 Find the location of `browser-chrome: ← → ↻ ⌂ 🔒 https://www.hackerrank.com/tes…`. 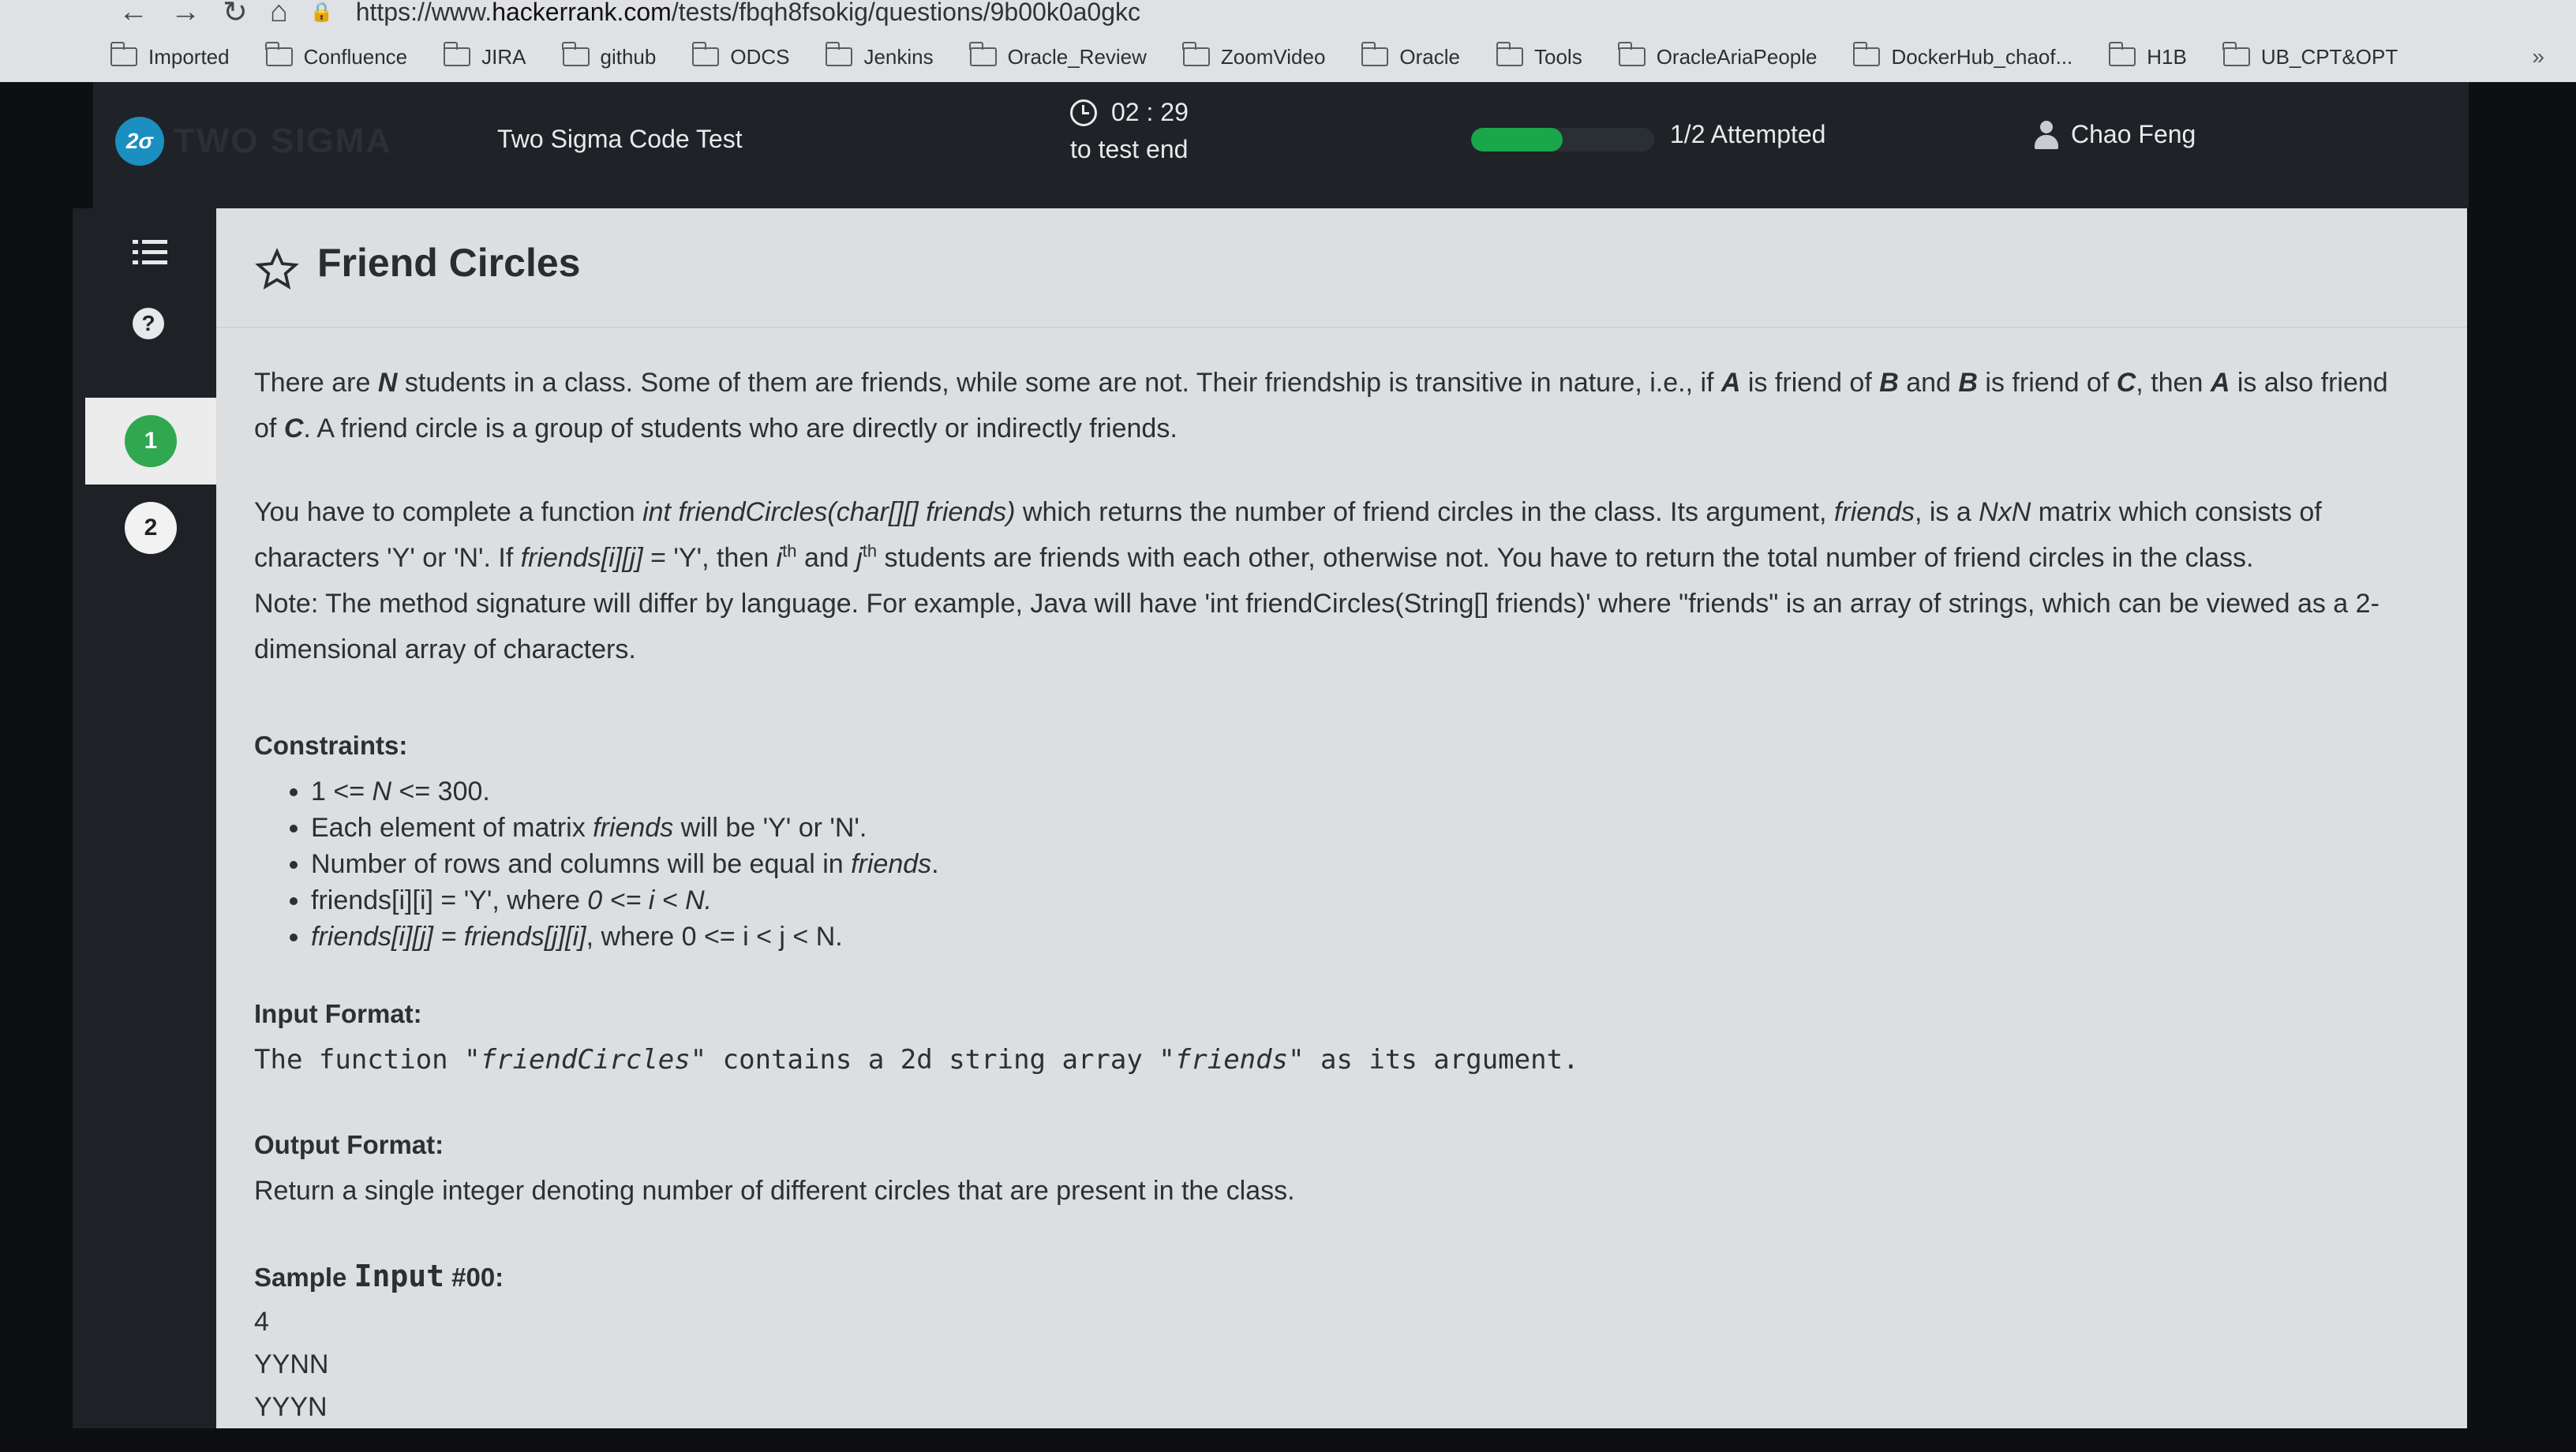

browser-chrome: ← → ↻ ⌂ 🔒 https://www.hackerrank.com/tes… is located at coordinates (1288, 41).